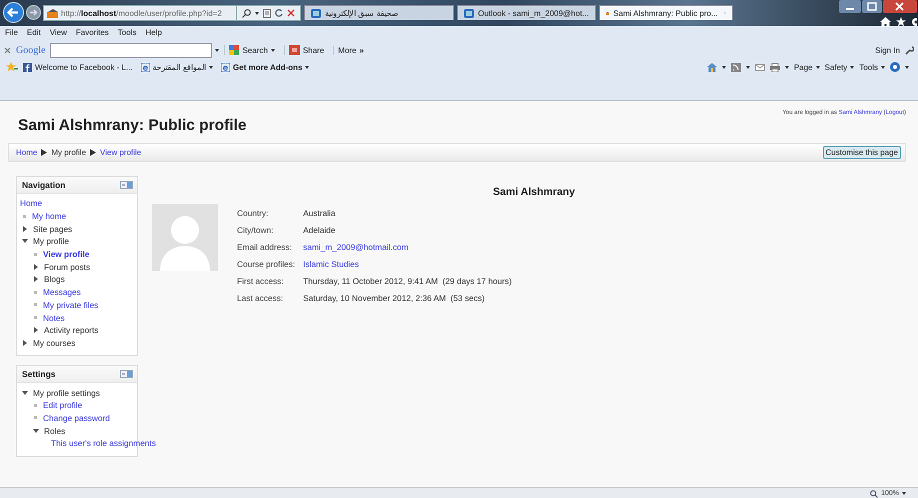 The image size is (918, 498). I want to click on print-icon, so click(775, 67).